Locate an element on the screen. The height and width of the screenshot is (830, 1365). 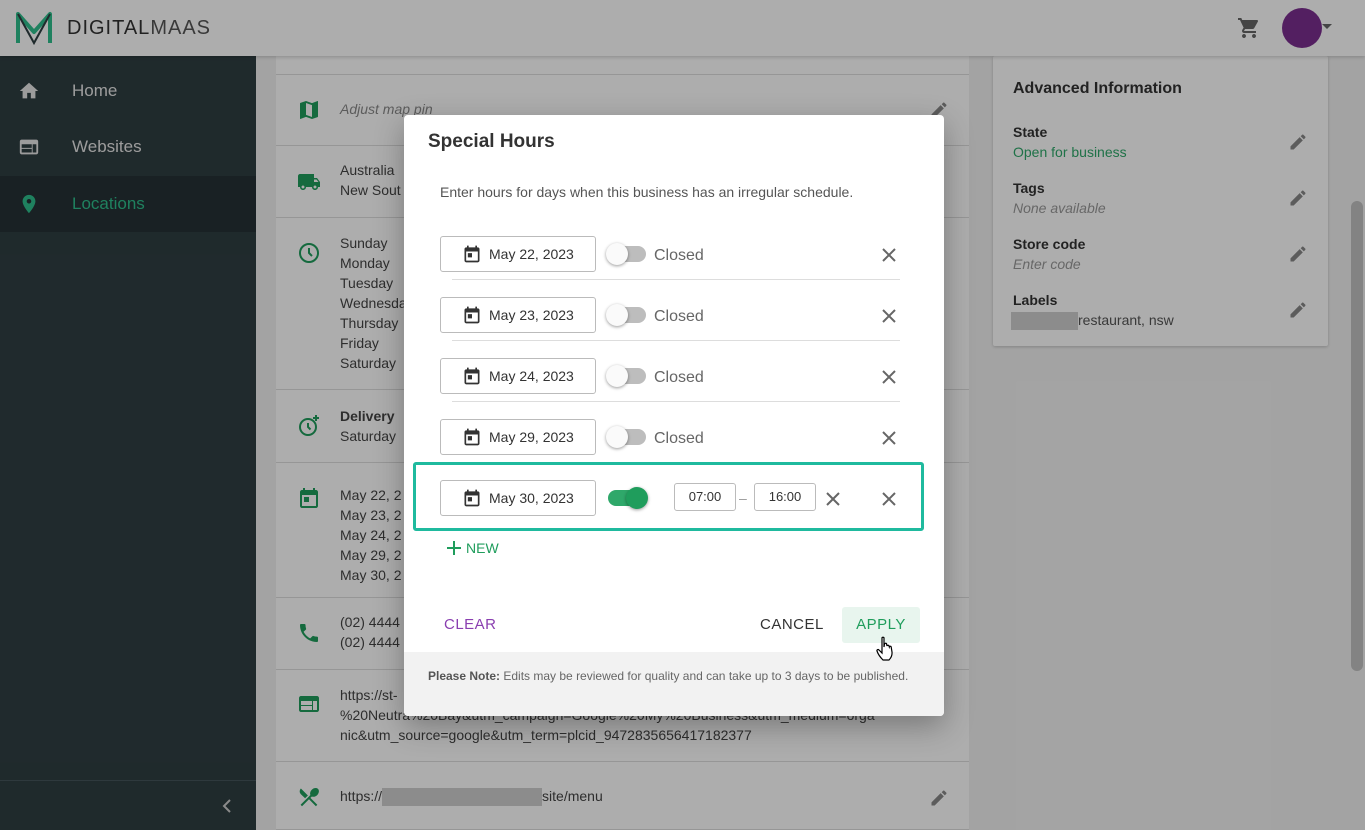
date-picker-button: May 22, 2023 is located at coordinates (518, 254).